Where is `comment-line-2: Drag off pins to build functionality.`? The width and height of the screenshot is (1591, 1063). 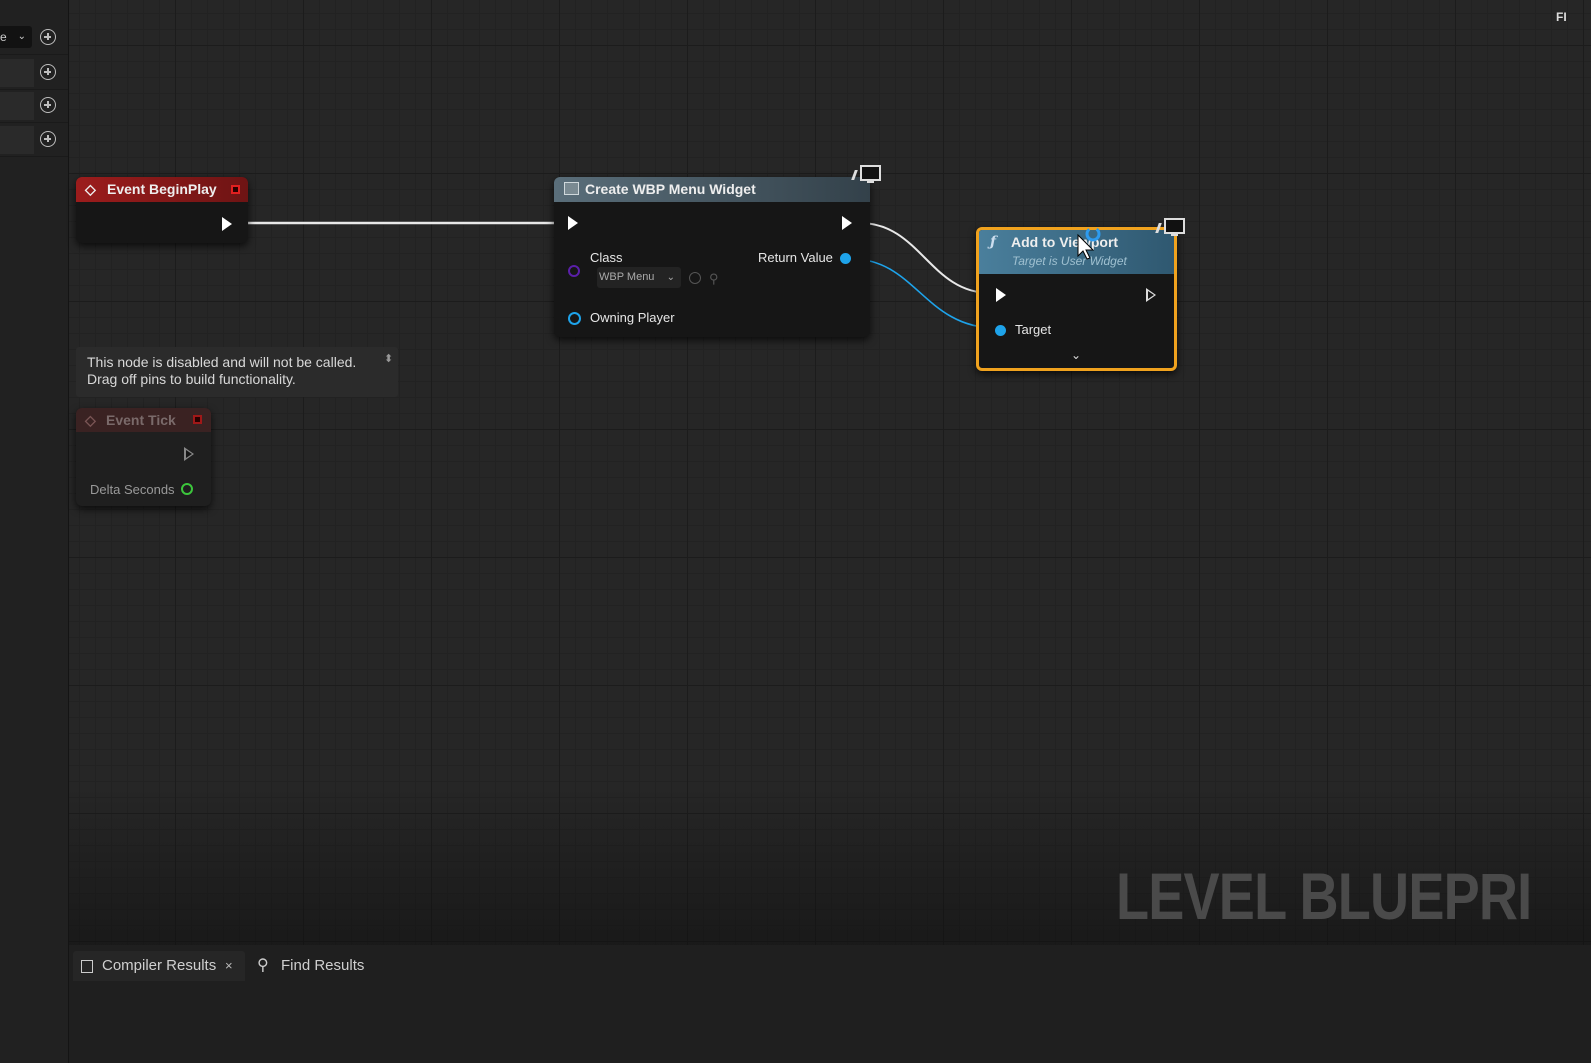 comment-line-2: Drag off pins to build functionality. is located at coordinates (191, 379).